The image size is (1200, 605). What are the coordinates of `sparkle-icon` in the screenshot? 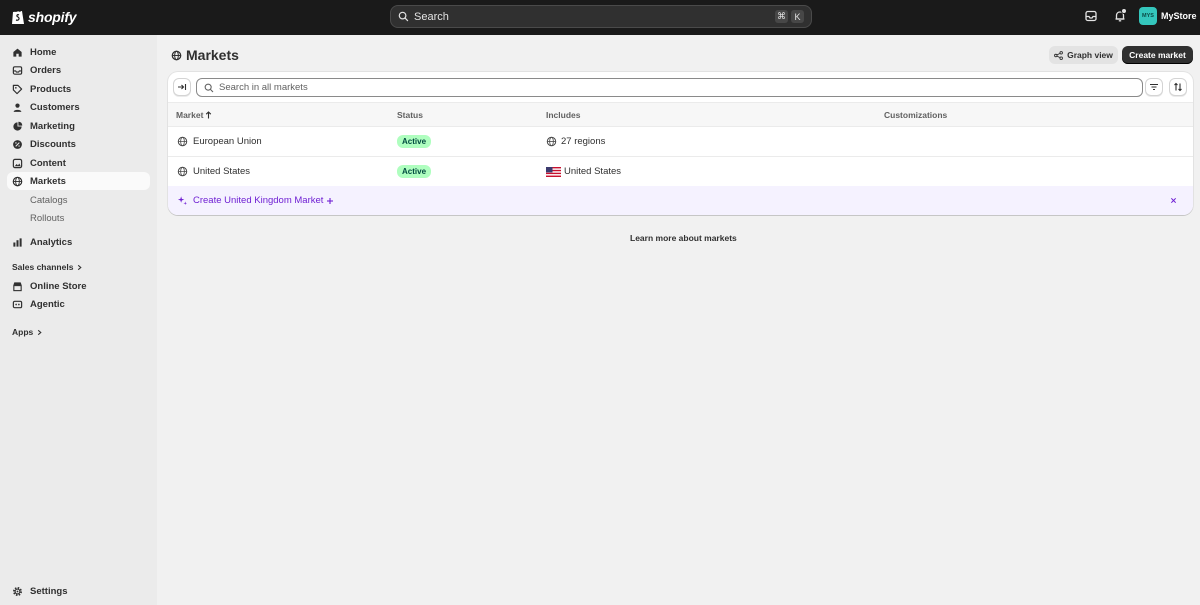 It's located at (182, 201).